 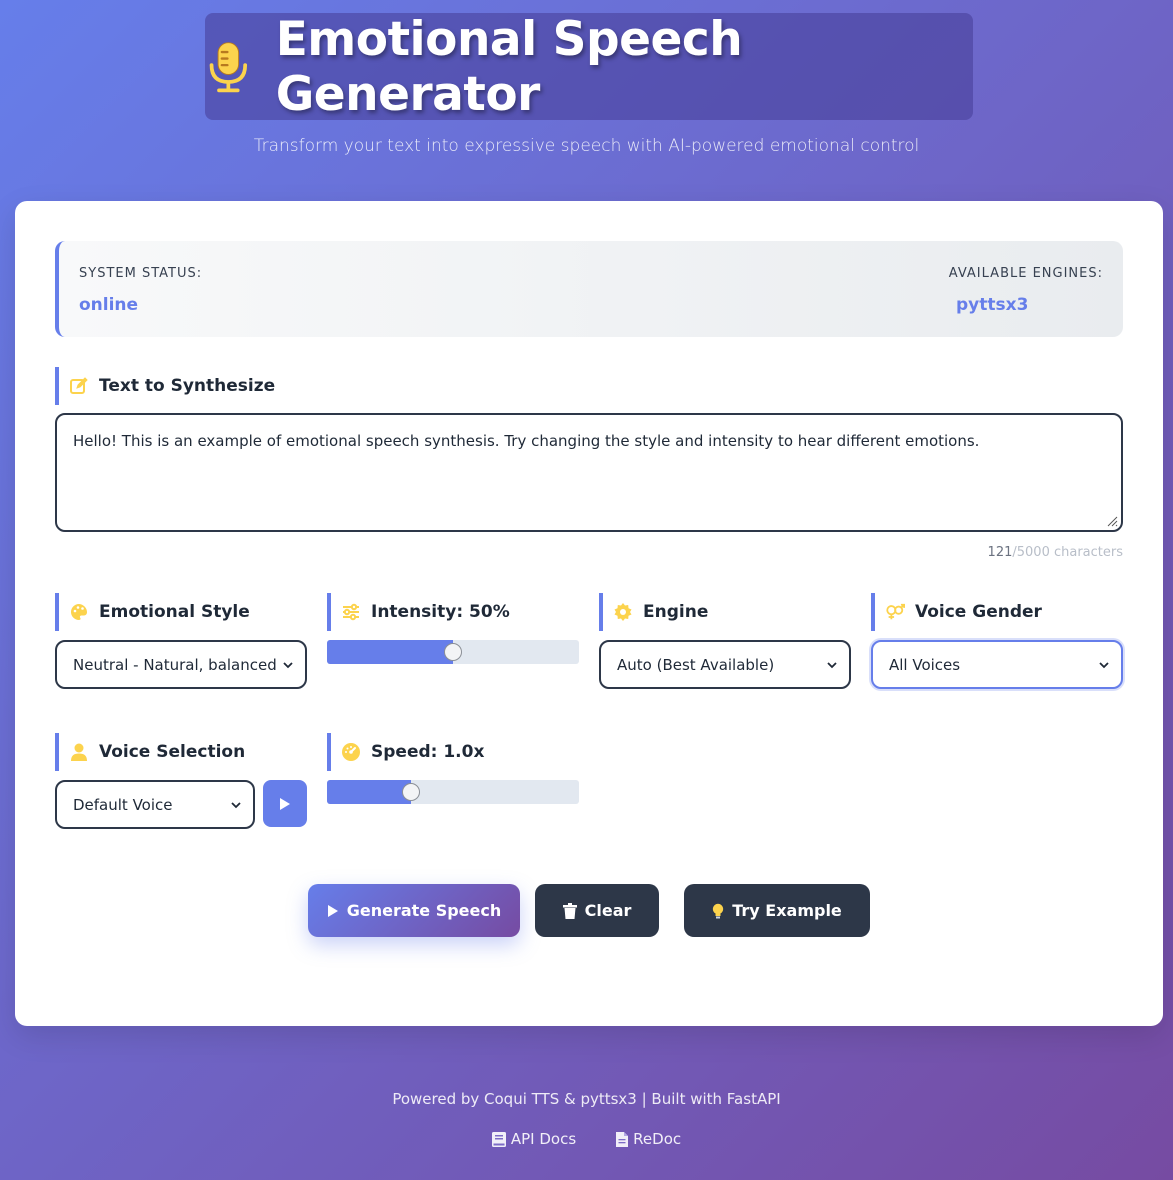 I want to click on resize-handle-icon, so click(x=1112, y=521).